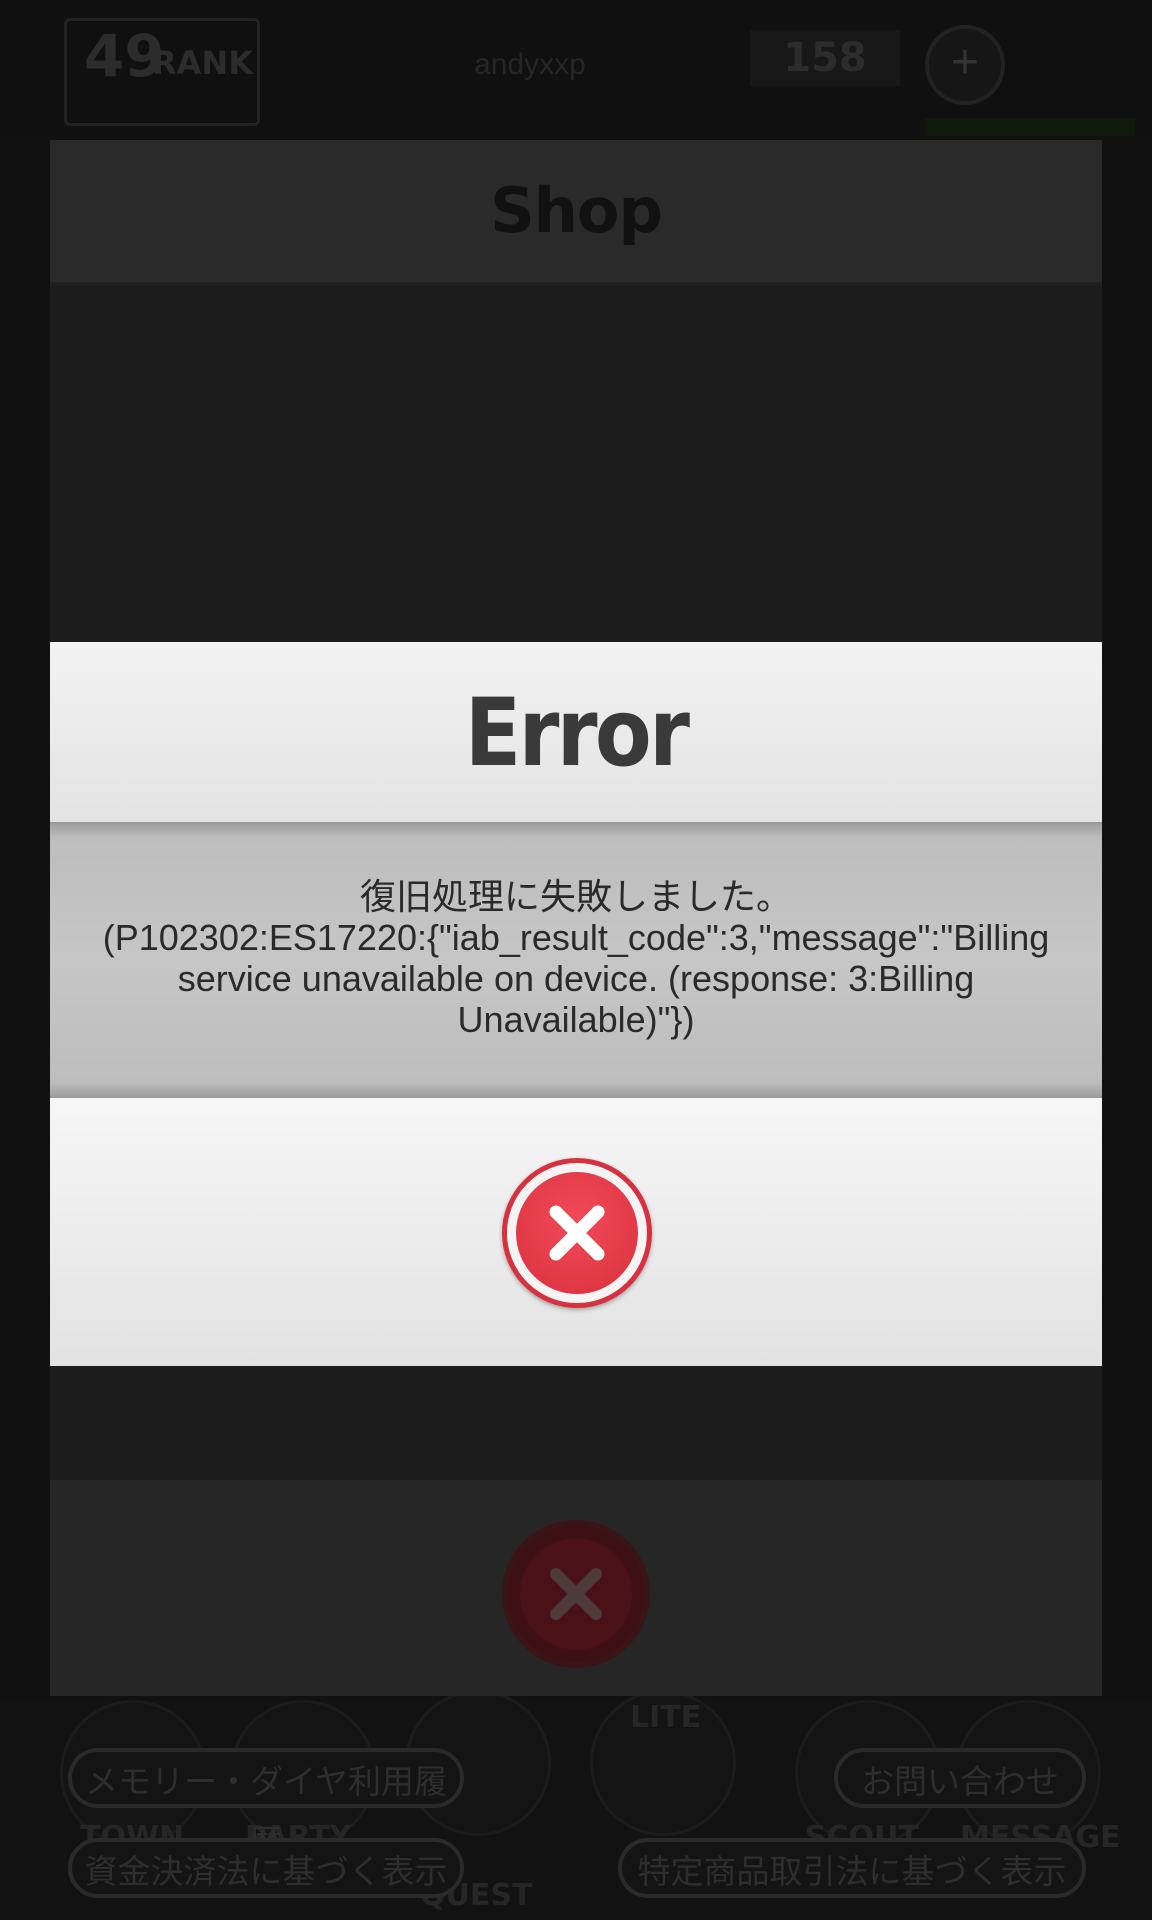  I want to click on top-status-bar: 49 RANK andyxxp 158 +, so click(576, 68).